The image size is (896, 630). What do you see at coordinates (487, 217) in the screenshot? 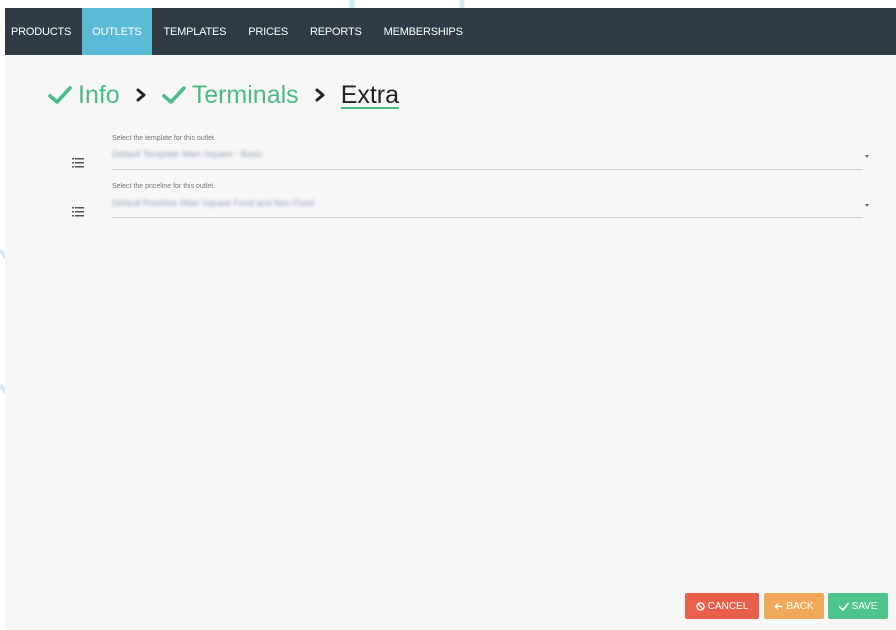
I see `priceline-select-underline` at bounding box center [487, 217].